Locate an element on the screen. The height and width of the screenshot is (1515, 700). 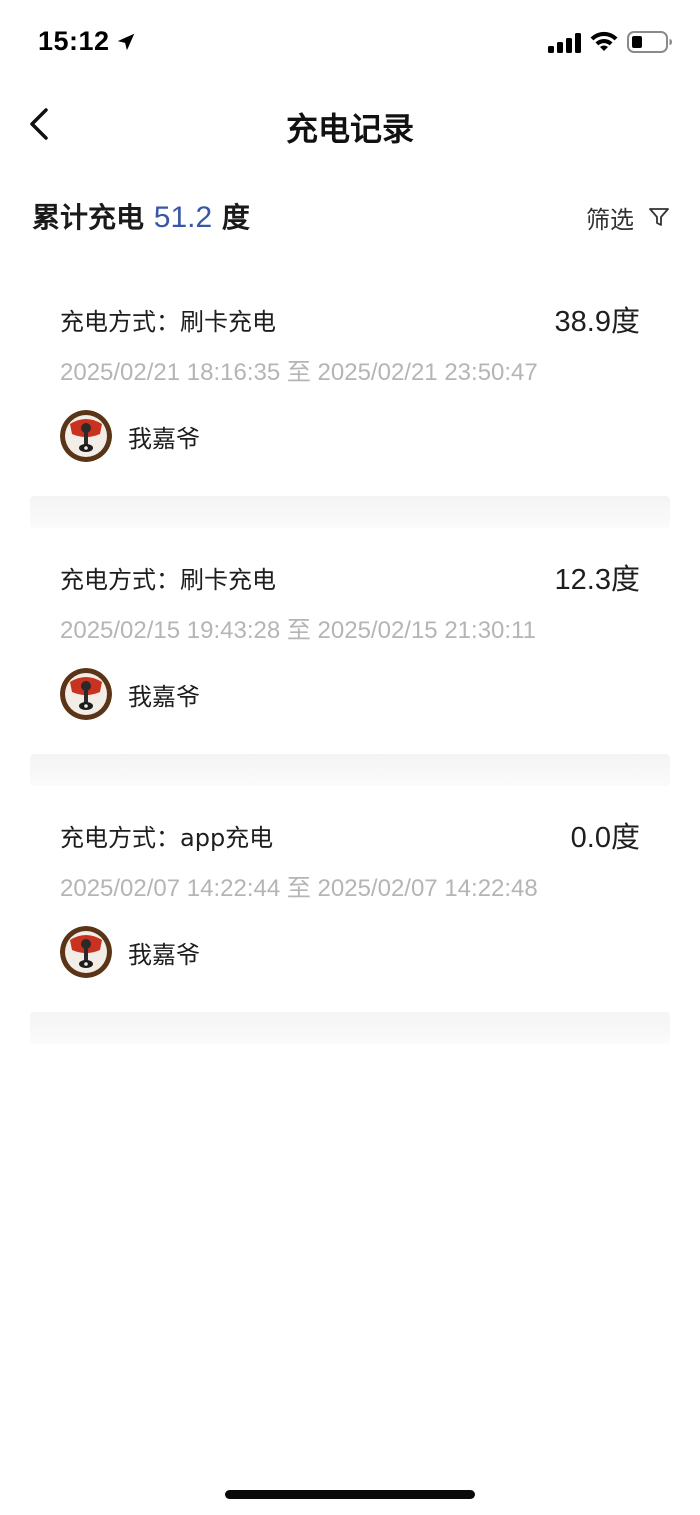
total-charge-summary: 累计充电 51.2 度 is located at coordinates (141, 216).